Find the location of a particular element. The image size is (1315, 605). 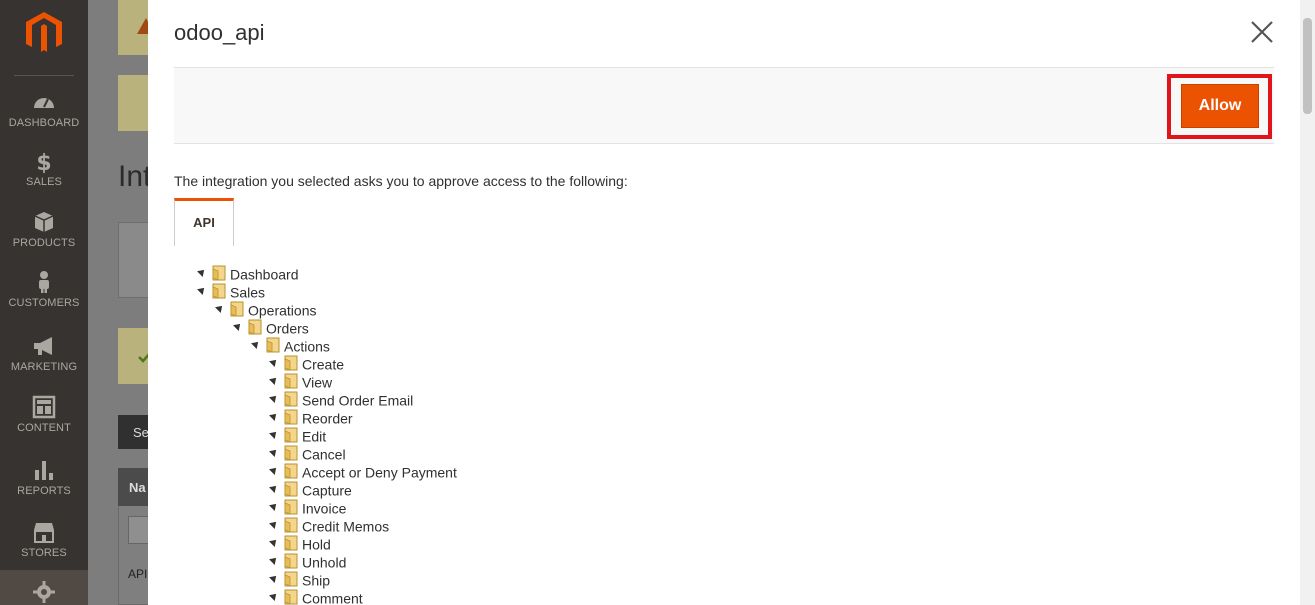

tree-node: Orders is located at coordinates (271, 327).